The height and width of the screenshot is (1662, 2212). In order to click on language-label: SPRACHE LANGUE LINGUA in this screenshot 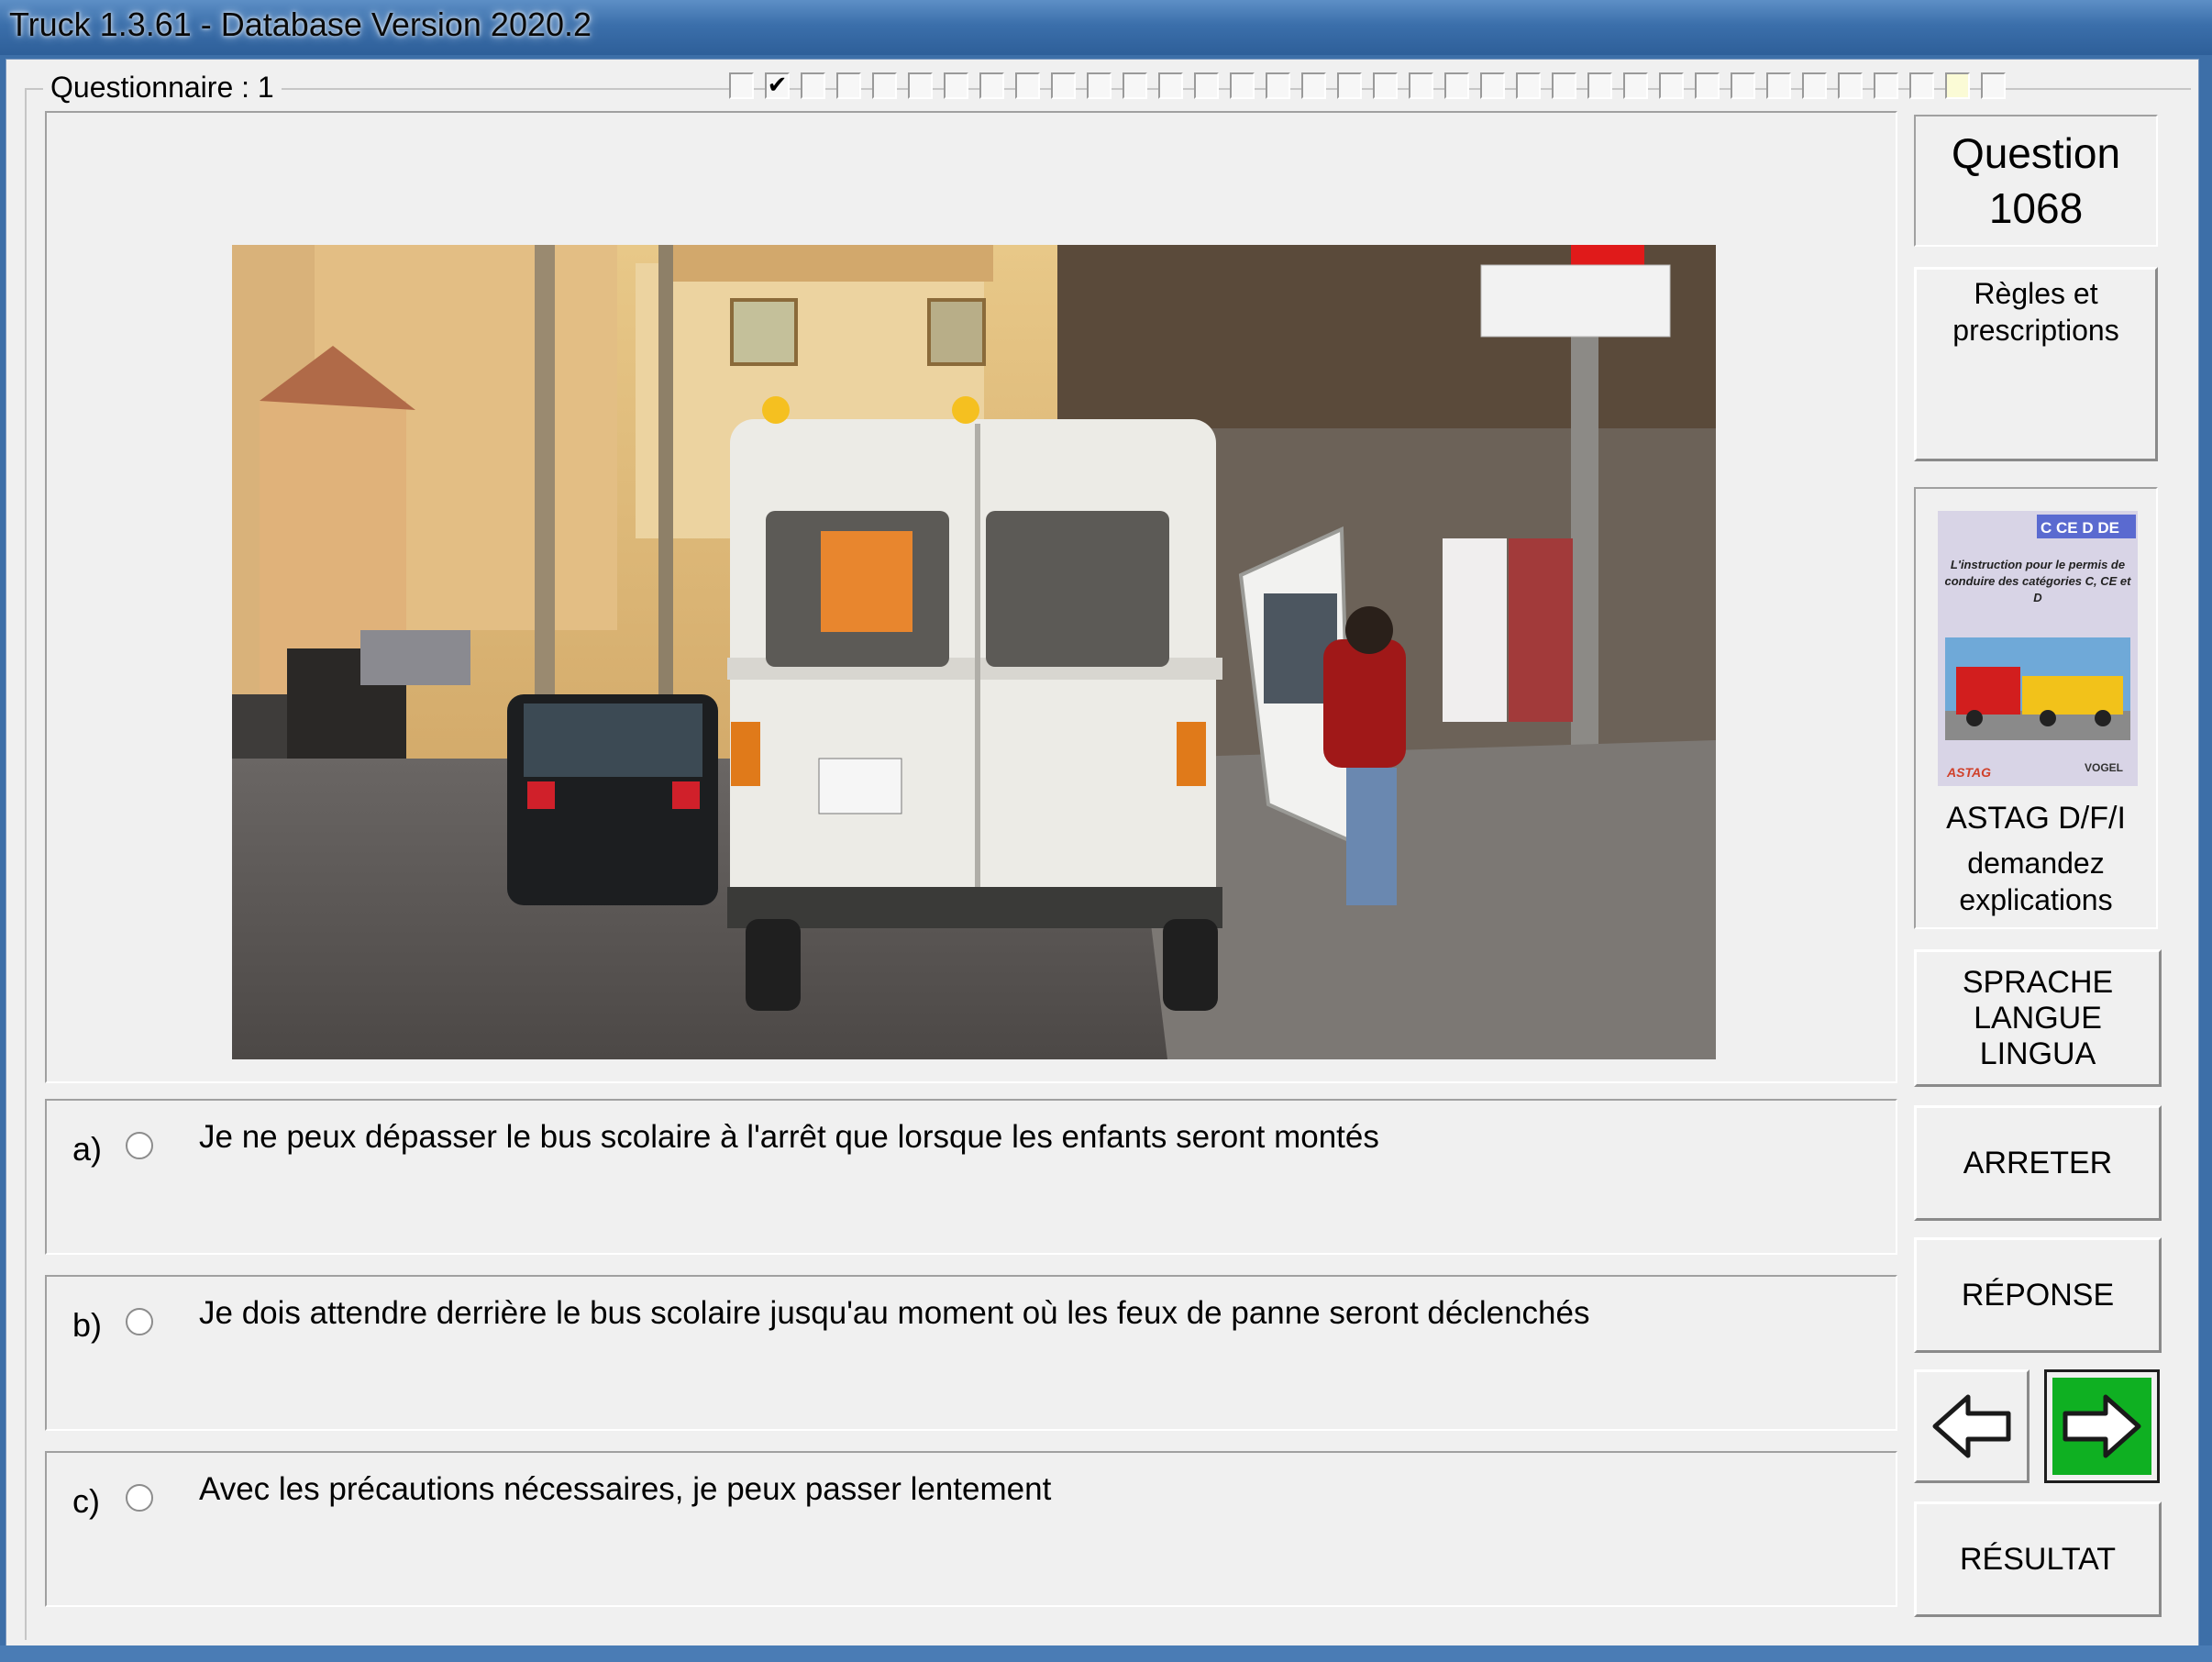, I will do `click(2038, 1018)`.